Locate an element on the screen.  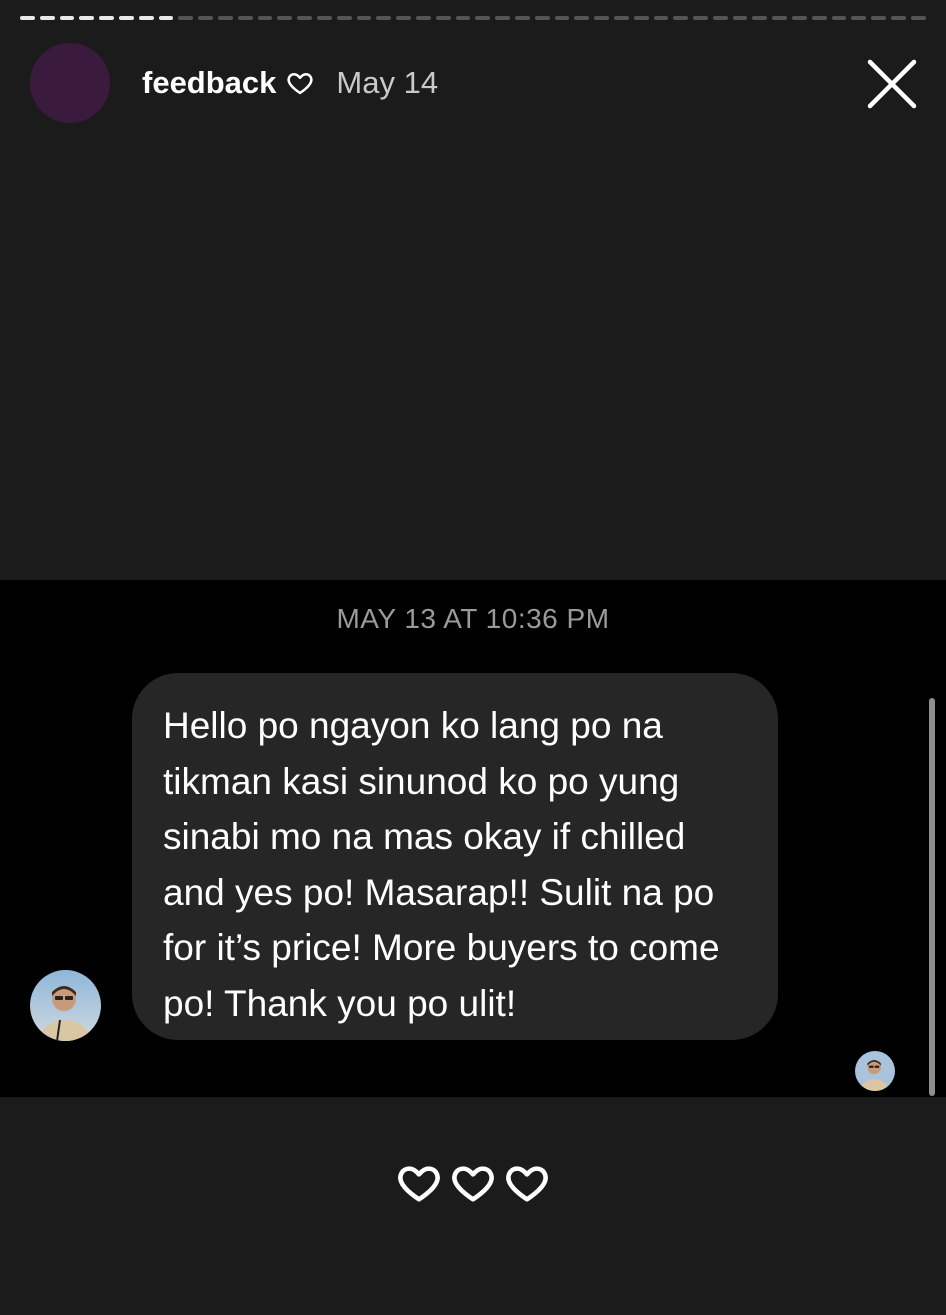
message-timestamp: MAY 13 AT 10:36 PM is located at coordinates (473, 618).